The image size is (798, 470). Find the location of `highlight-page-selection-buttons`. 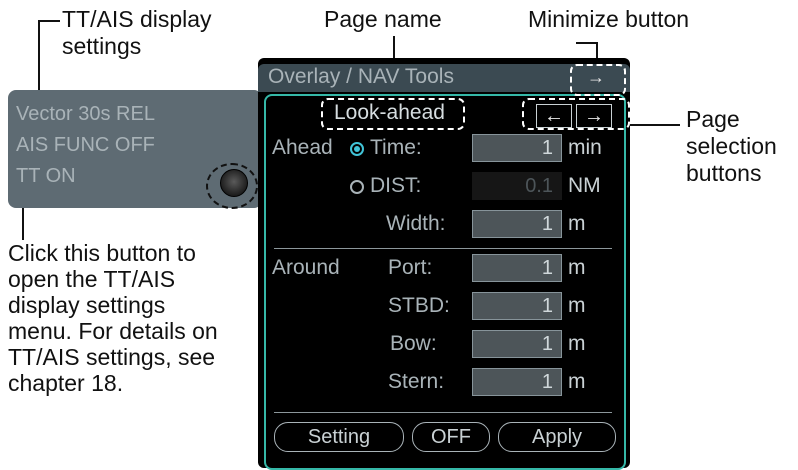

highlight-page-selection-buttons is located at coordinates (576, 114).